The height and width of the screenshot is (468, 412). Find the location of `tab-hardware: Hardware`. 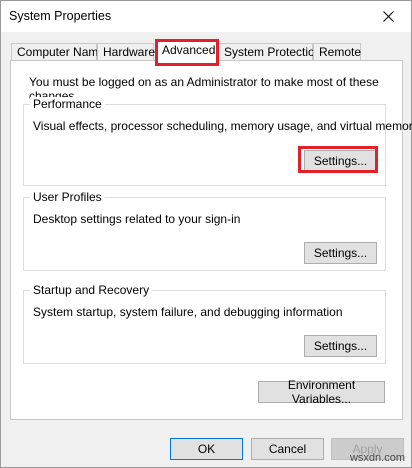

tab-hardware: Hardware is located at coordinates (126, 52).